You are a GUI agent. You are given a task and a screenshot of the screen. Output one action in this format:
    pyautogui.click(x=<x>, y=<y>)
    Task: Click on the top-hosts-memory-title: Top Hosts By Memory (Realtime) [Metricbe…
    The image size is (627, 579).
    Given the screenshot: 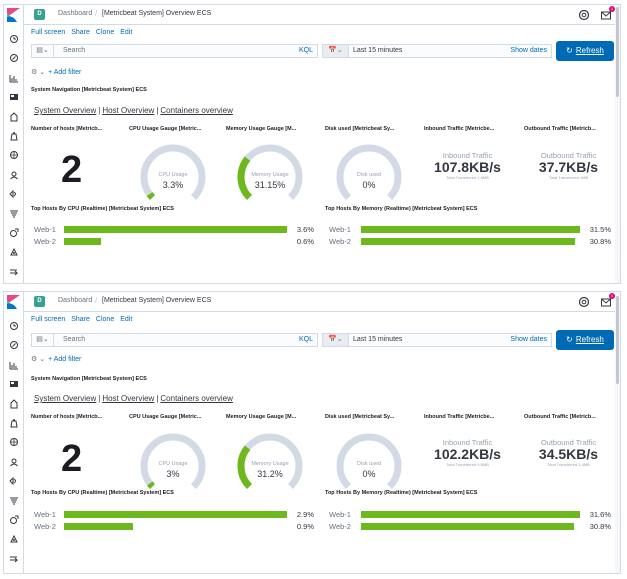 What is the action you would take?
    pyautogui.click(x=401, y=493)
    